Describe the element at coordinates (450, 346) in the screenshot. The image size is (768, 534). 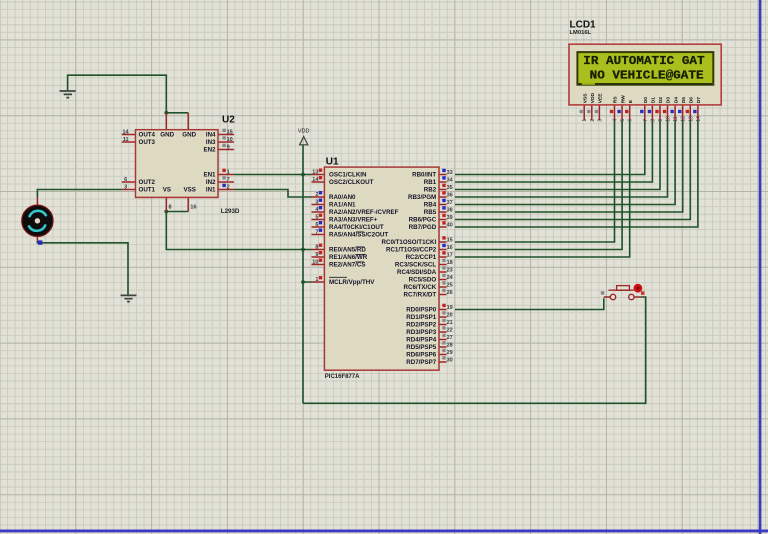
I see `svg-text: 28` at that location.